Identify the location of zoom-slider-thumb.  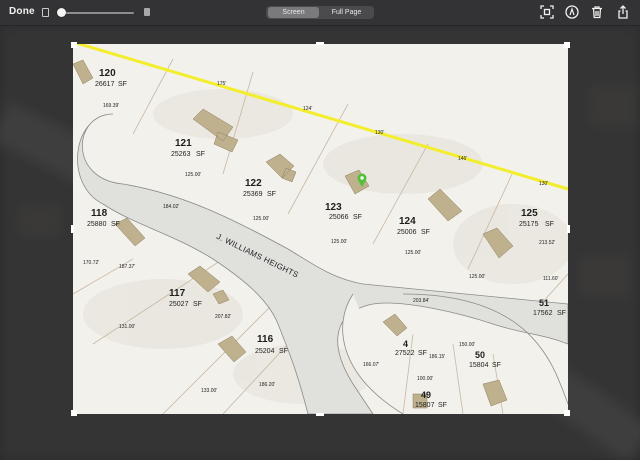
(61, 12).